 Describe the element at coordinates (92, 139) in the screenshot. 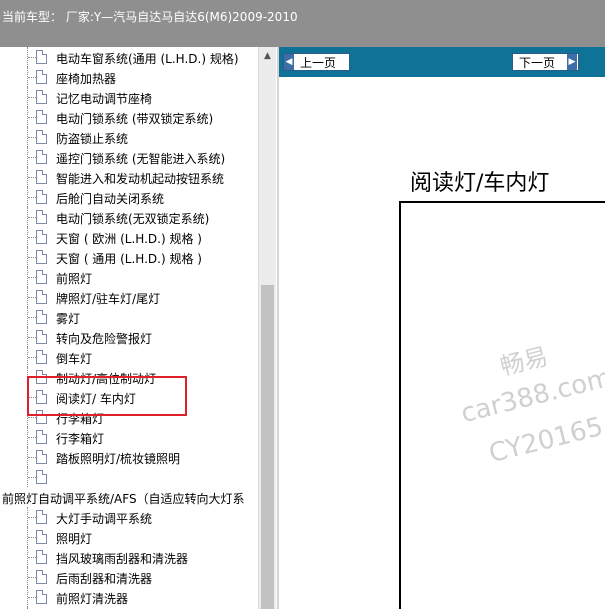

I see `tree-item-label: 防盗锁止系统` at that location.